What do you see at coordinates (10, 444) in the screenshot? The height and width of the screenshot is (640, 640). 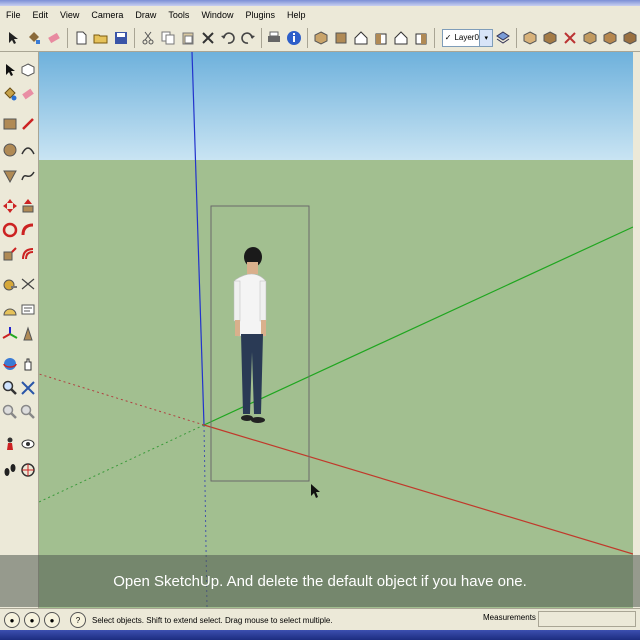 I see `position-camera-icon` at bounding box center [10, 444].